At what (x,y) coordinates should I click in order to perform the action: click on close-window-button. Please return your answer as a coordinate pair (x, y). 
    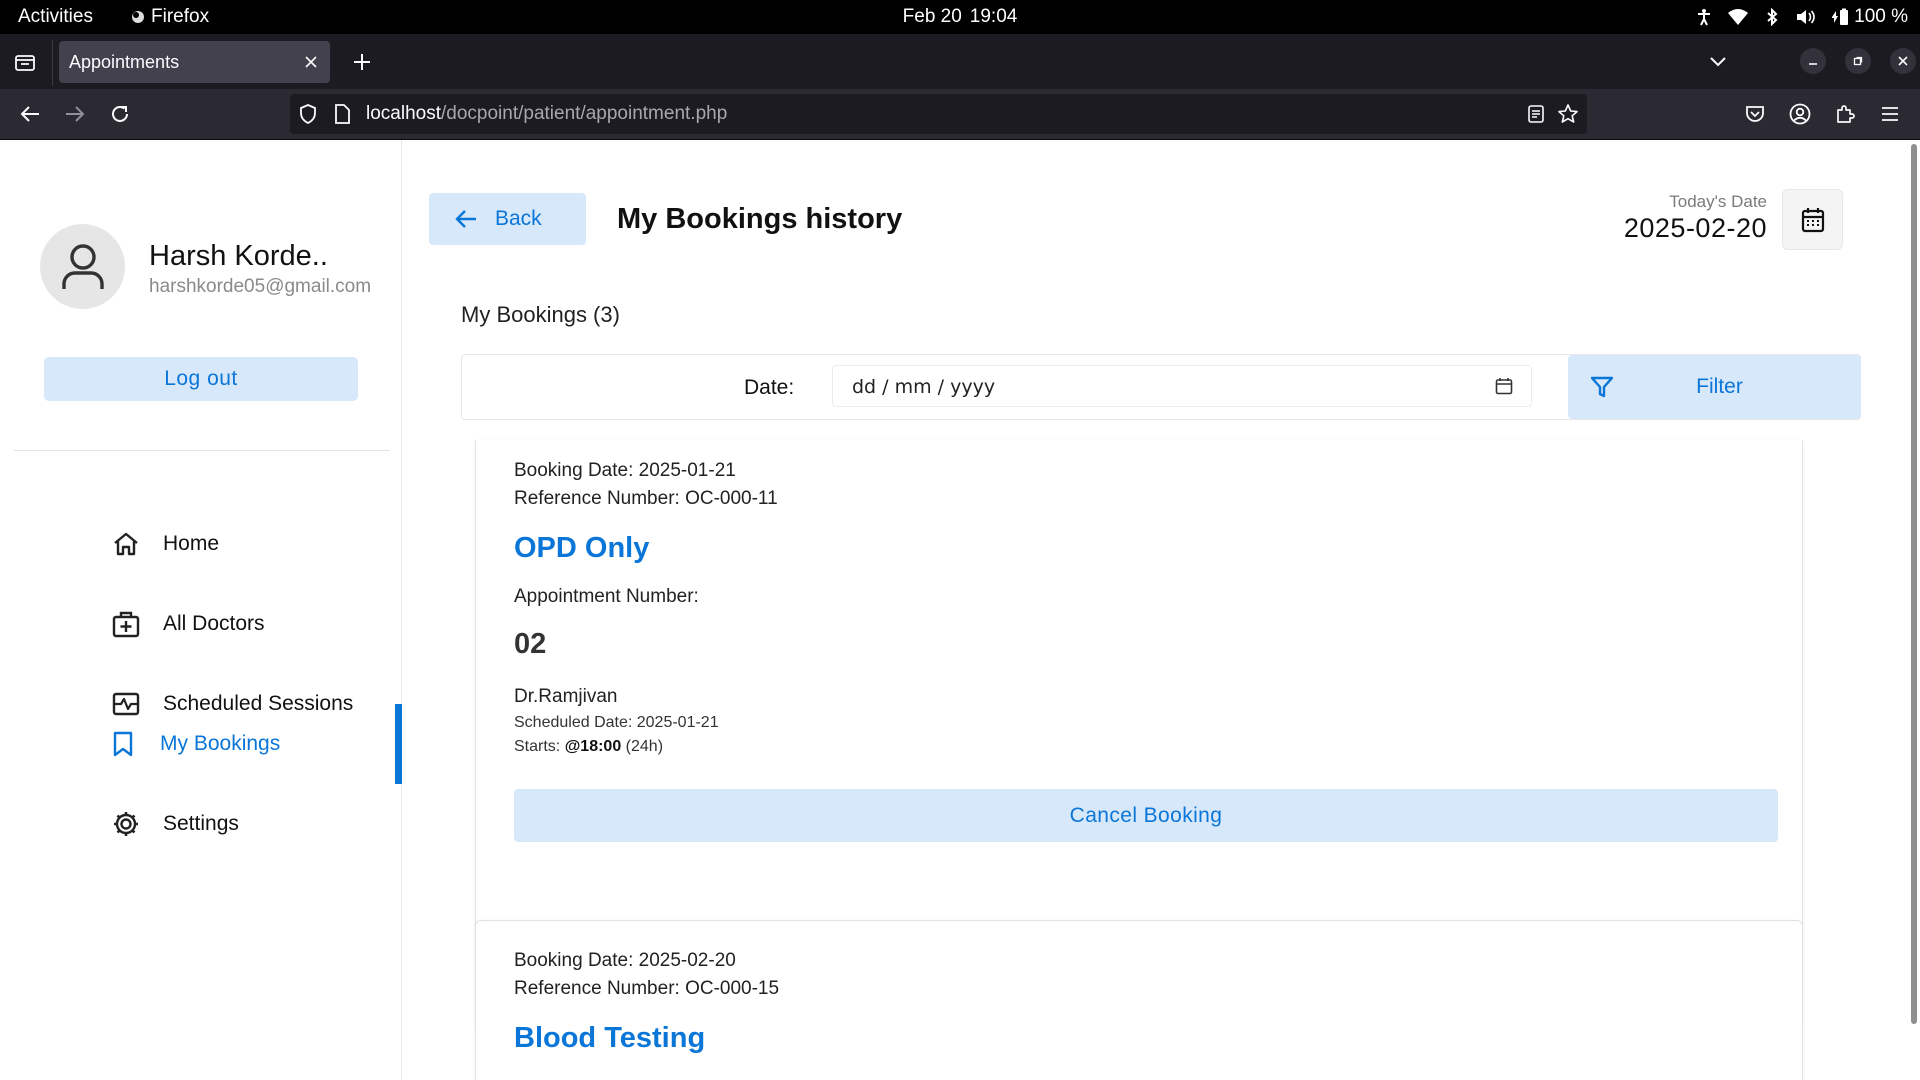
    Looking at the image, I should click on (1903, 61).